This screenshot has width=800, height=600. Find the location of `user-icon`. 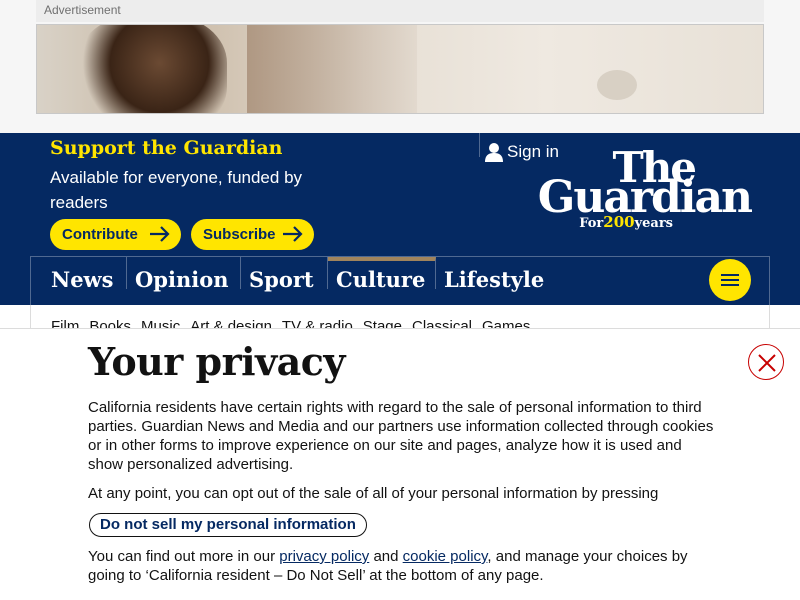

user-icon is located at coordinates (494, 152).